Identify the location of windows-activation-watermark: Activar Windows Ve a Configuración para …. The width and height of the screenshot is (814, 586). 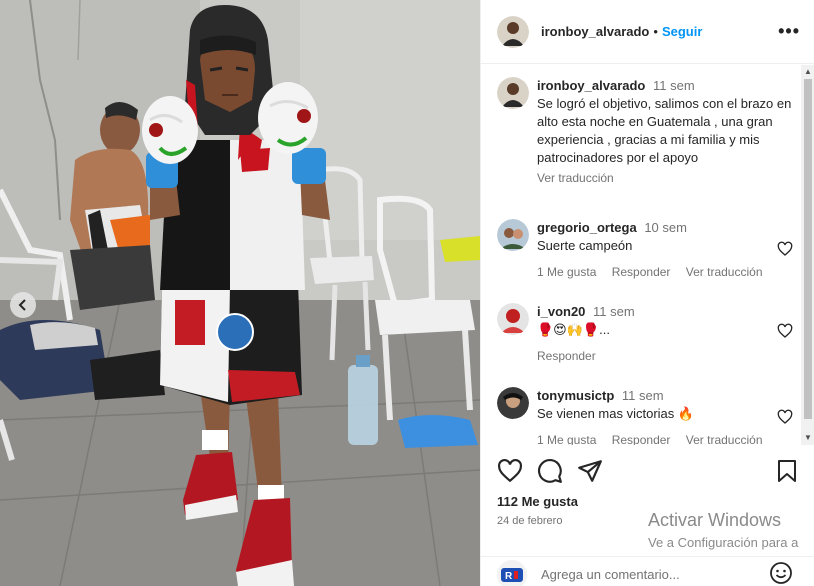
(723, 530).